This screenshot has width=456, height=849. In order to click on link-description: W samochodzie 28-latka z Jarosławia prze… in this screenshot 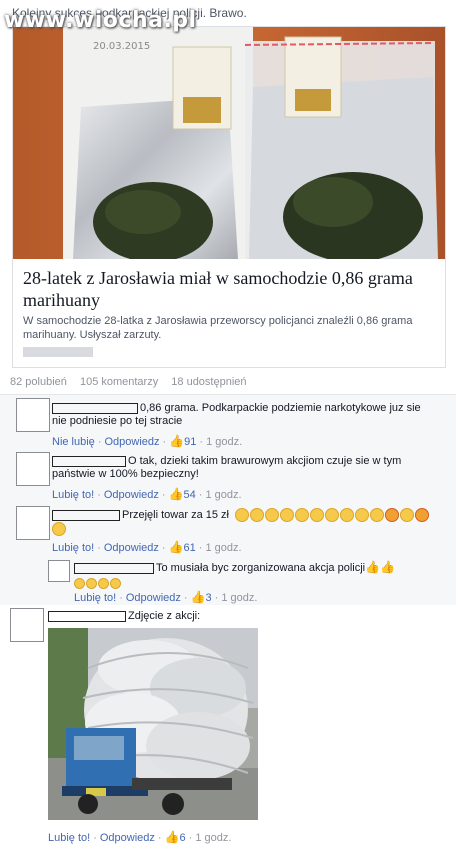, I will do `click(218, 328)`.